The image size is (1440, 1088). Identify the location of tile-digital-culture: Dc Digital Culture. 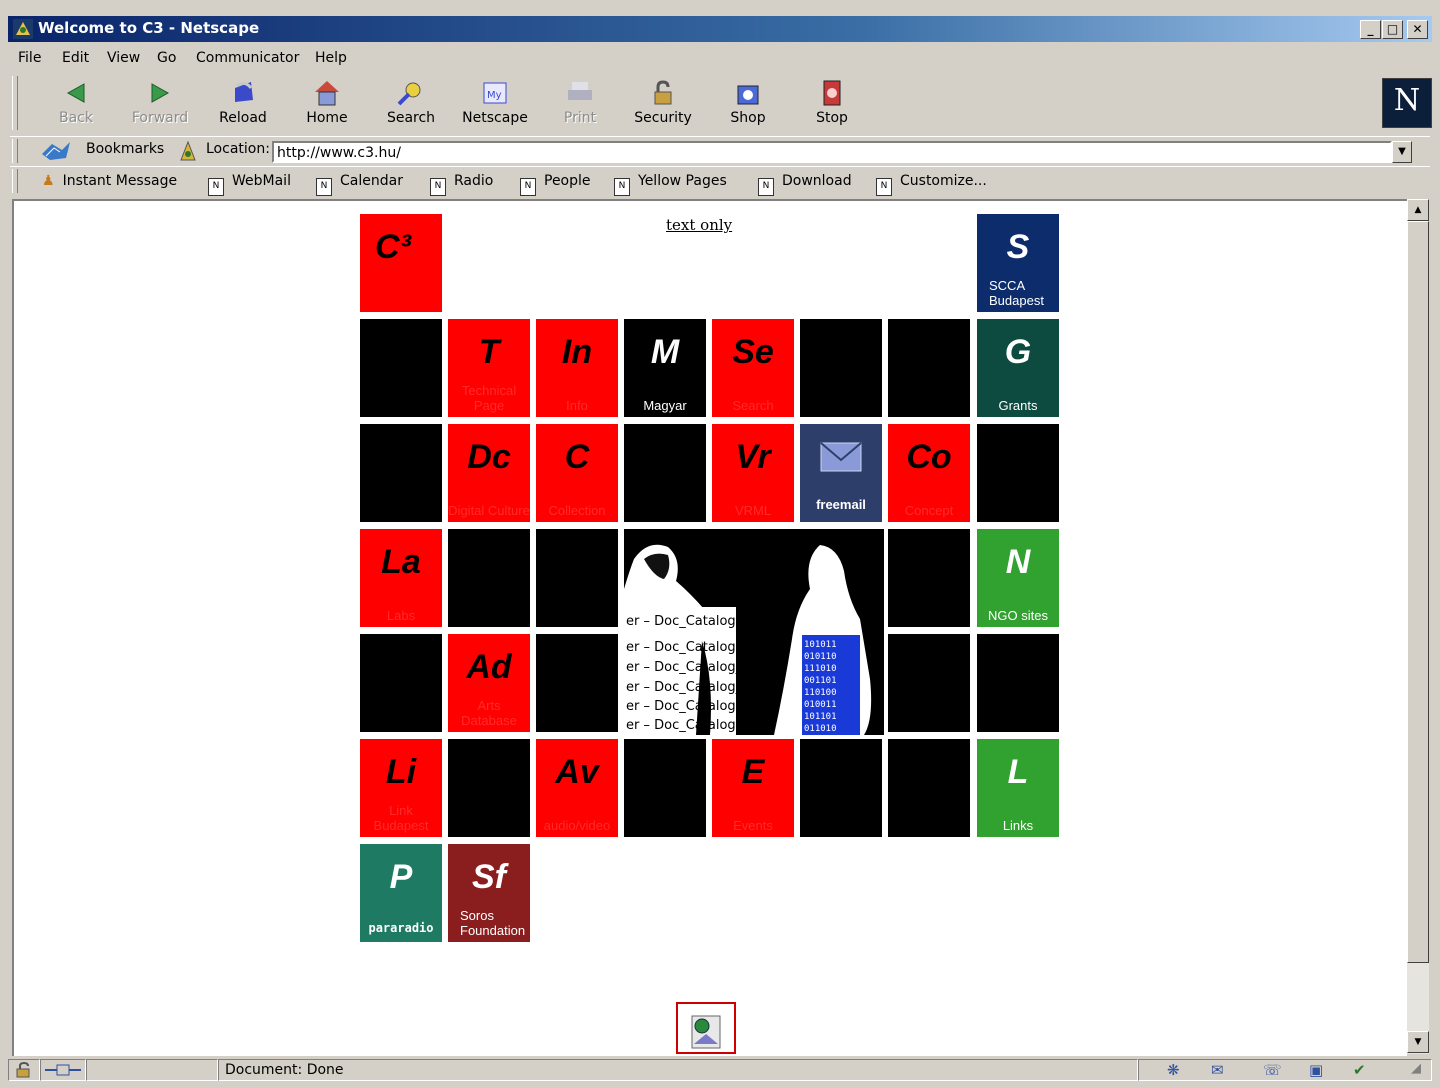
(489, 473).